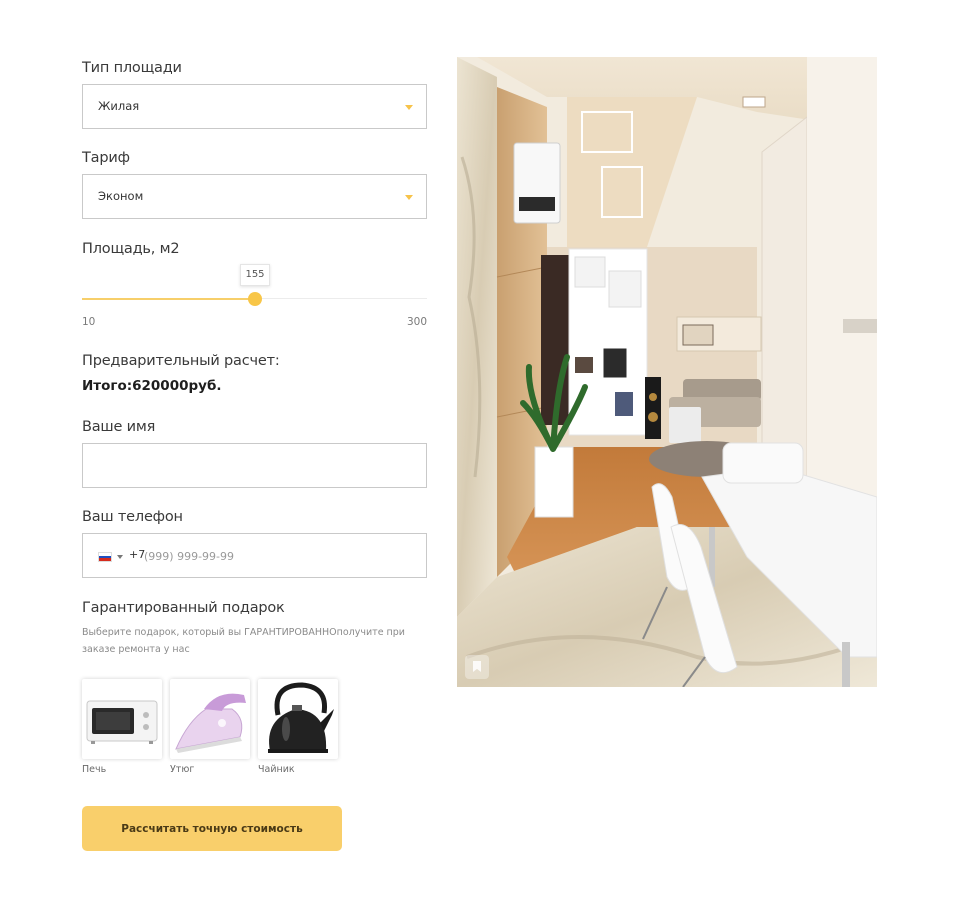 This screenshot has width=967, height=898. What do you see at coordinates (477, 667) in the screenshot?
I see `bookmark-icon` at bounding box center [477, 667].